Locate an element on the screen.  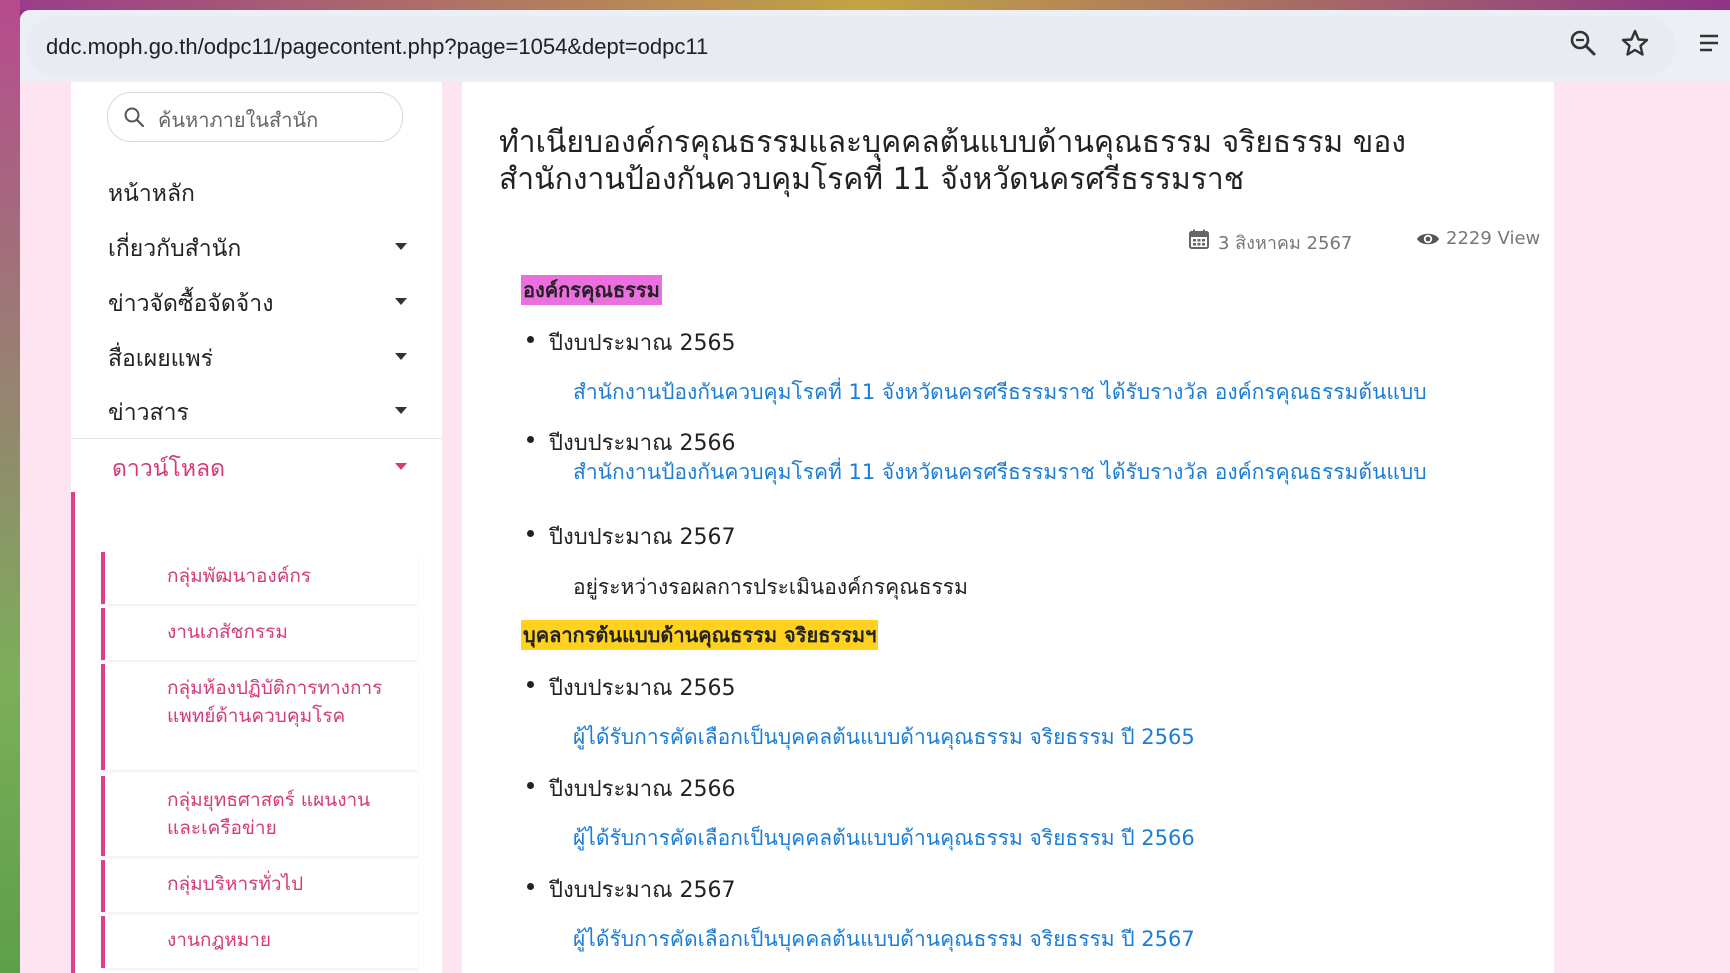
sidebar-item-procurement: ข่าวจัดซื้อจัดจ้าง is located at coordinates (256, 302).